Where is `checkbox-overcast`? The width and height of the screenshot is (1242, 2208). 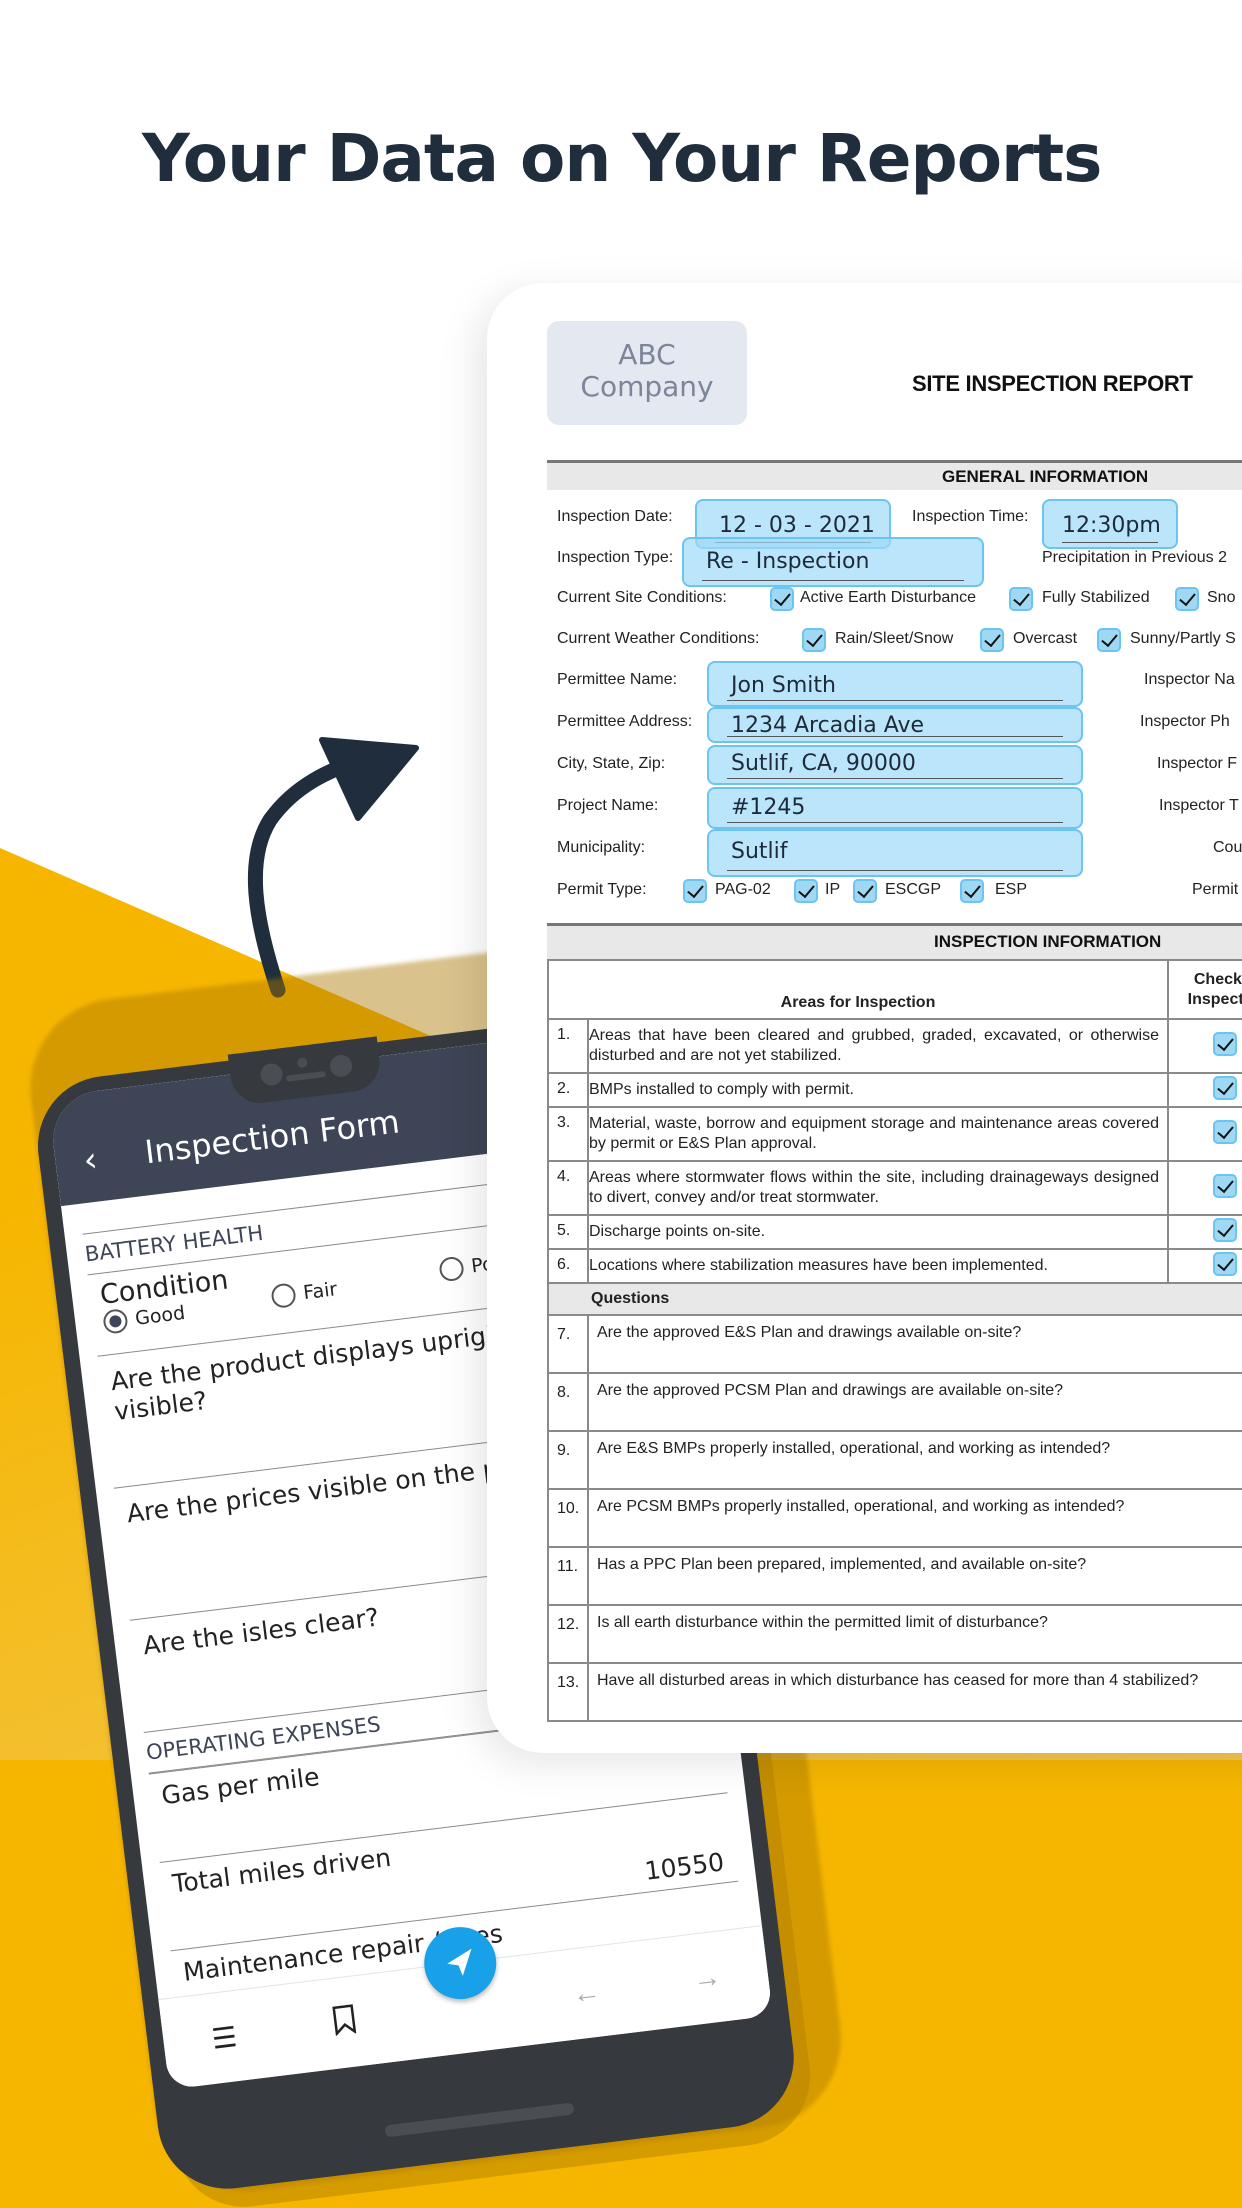
checkbox-overcast is located at coordinates (992, 640).